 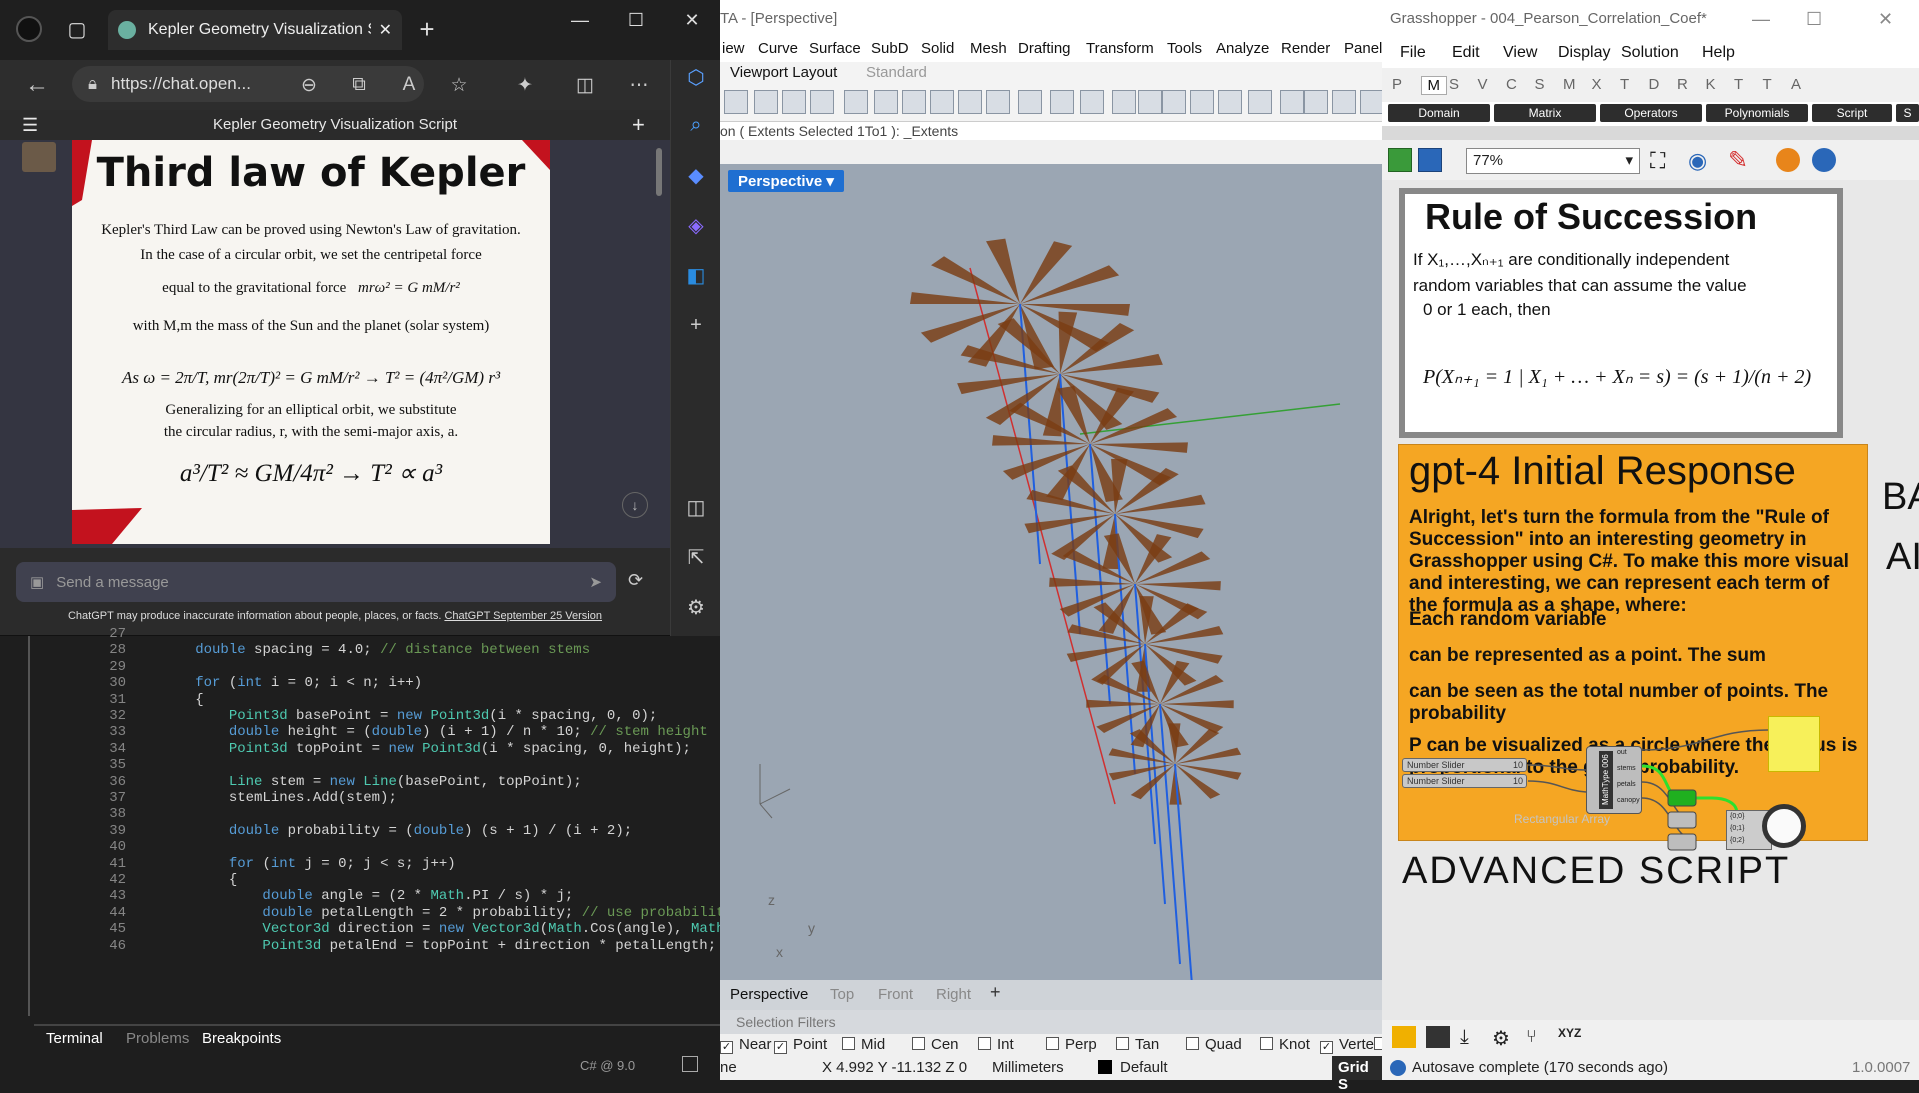 What do you see at coordinates (309, 85) in the screenshot?
I see `zoom-out-icon: ⊖` at bounding box center [309, 85].